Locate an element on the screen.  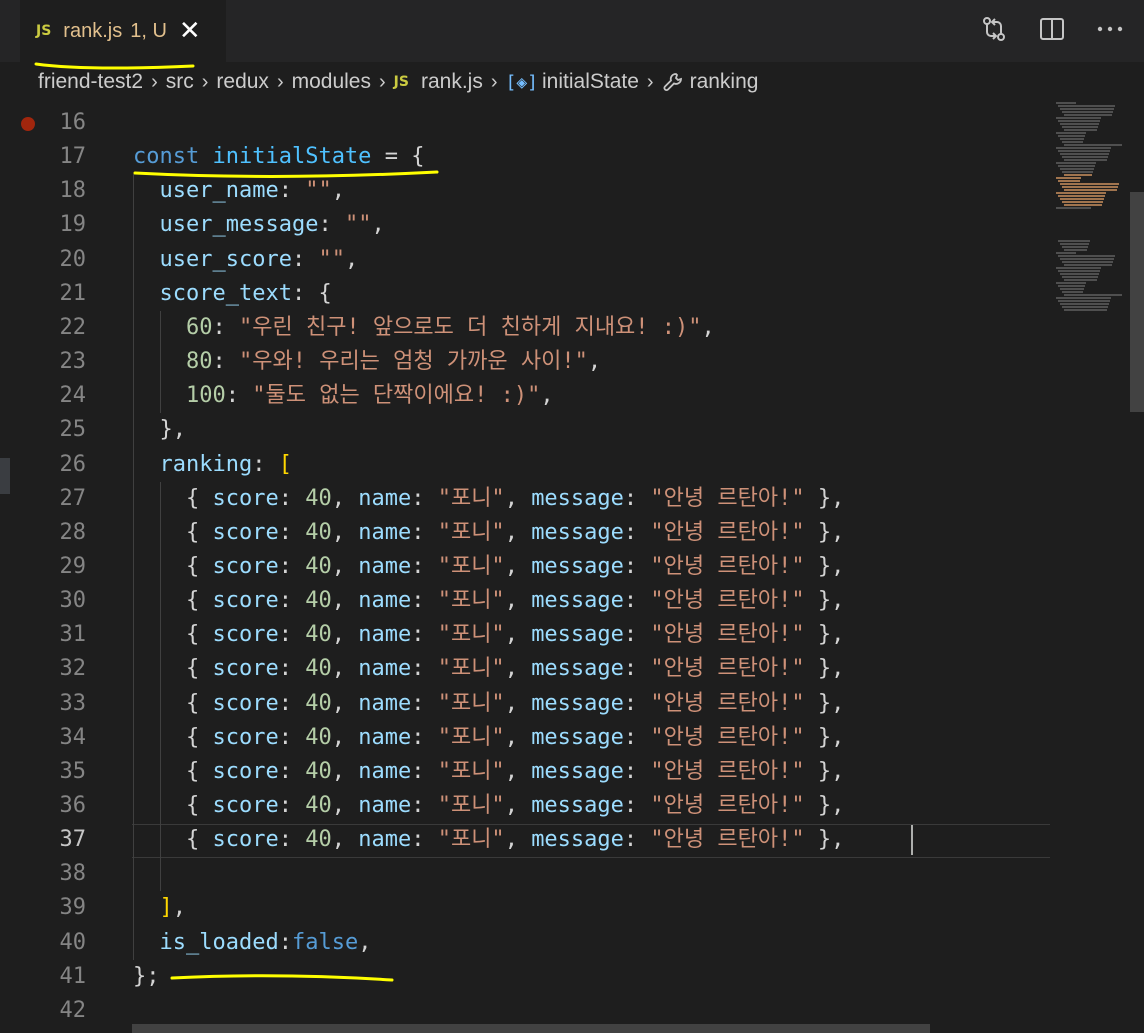
line-number: 25 is located at coordinates (73, 430).